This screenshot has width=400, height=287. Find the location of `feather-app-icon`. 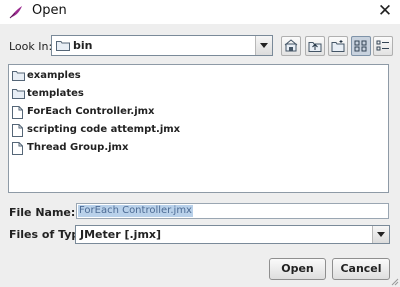

feather-app-icon is located at coordinates (15, 12).